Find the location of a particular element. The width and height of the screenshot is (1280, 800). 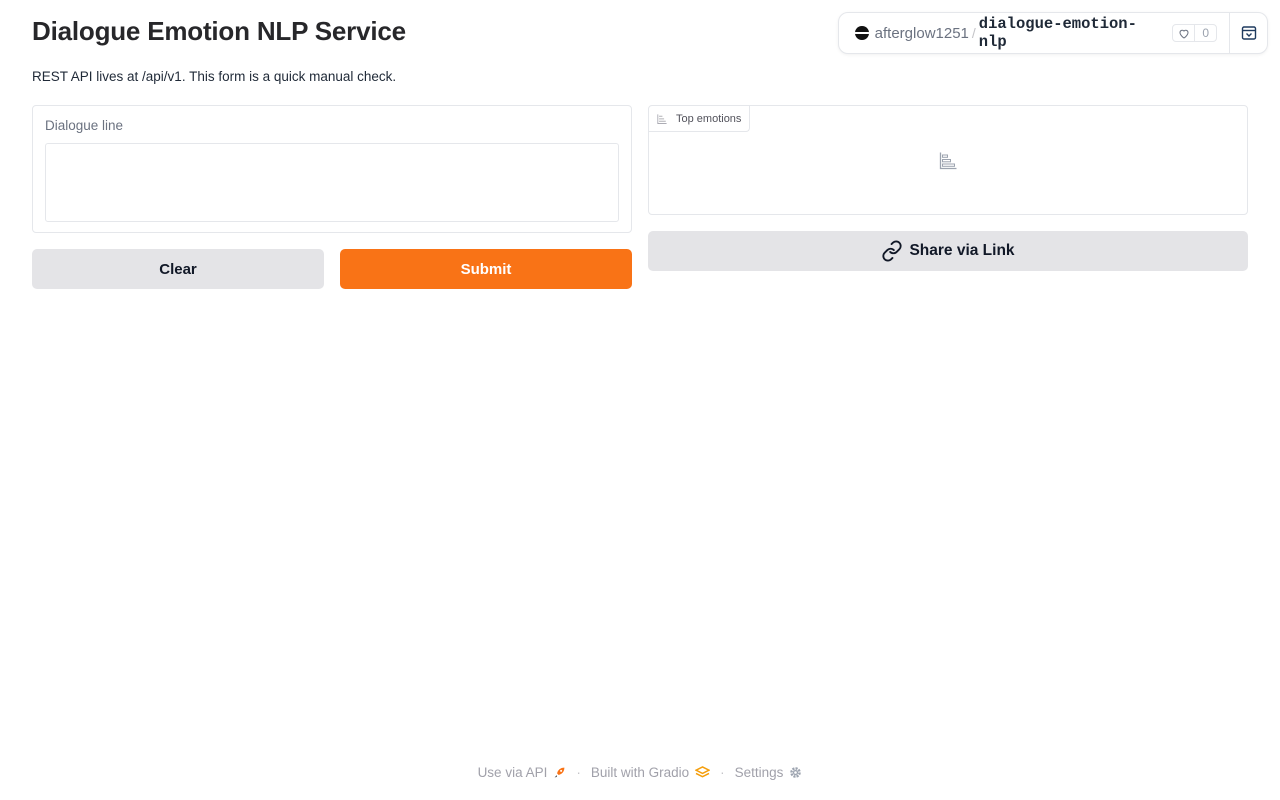

built-with-gradio-link: Built with Gradio is located at coordinates (650, 772).